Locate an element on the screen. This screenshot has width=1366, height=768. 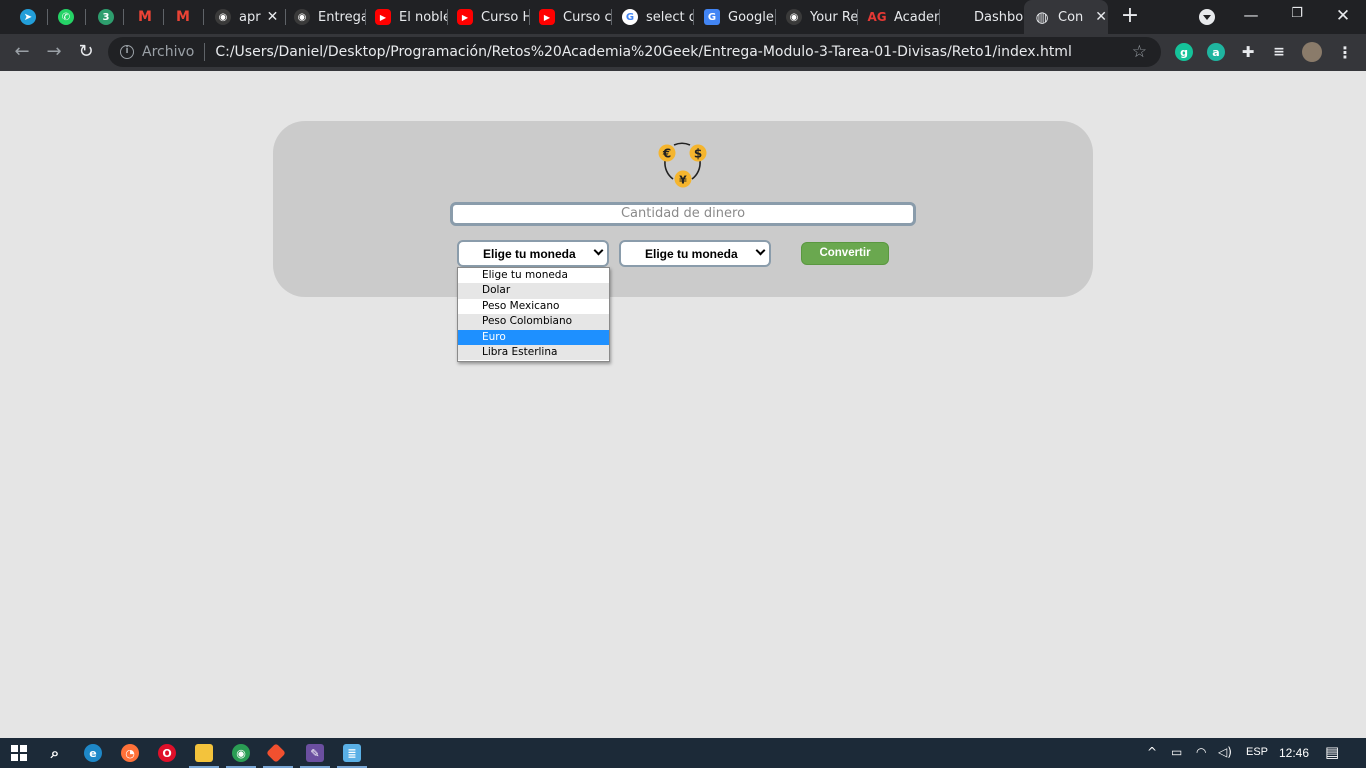
extension-a-icon: a is located at coordinates (1216, 52).